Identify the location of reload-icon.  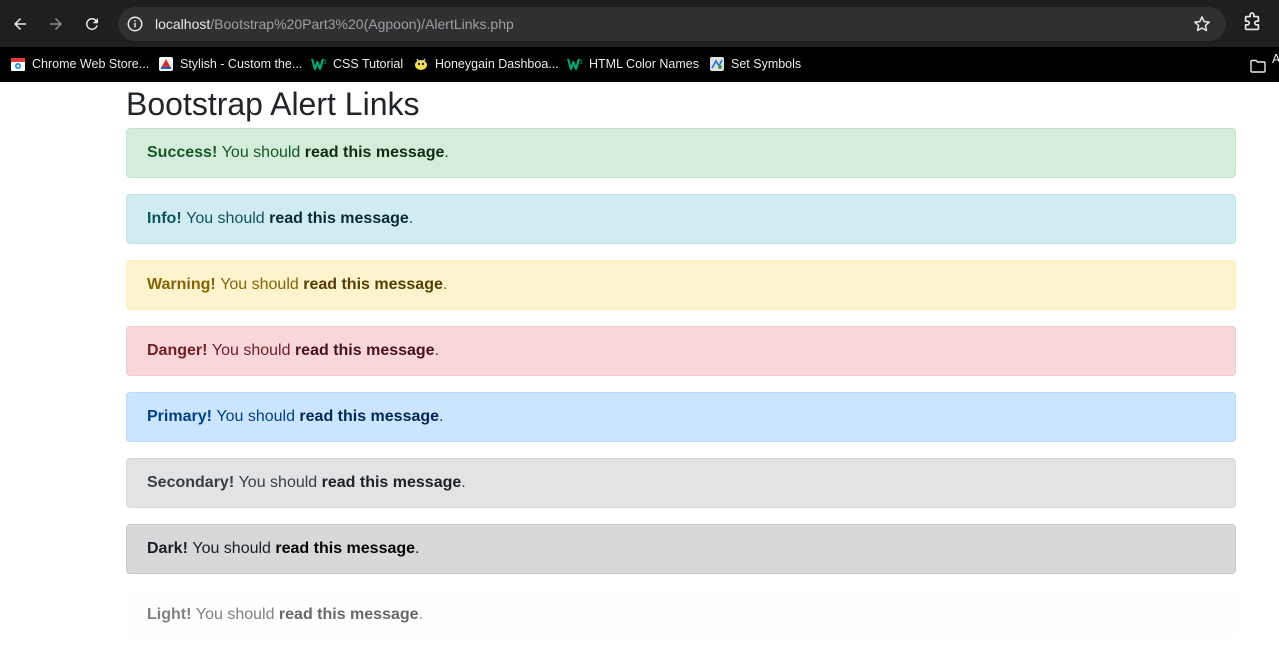
(92, 23).